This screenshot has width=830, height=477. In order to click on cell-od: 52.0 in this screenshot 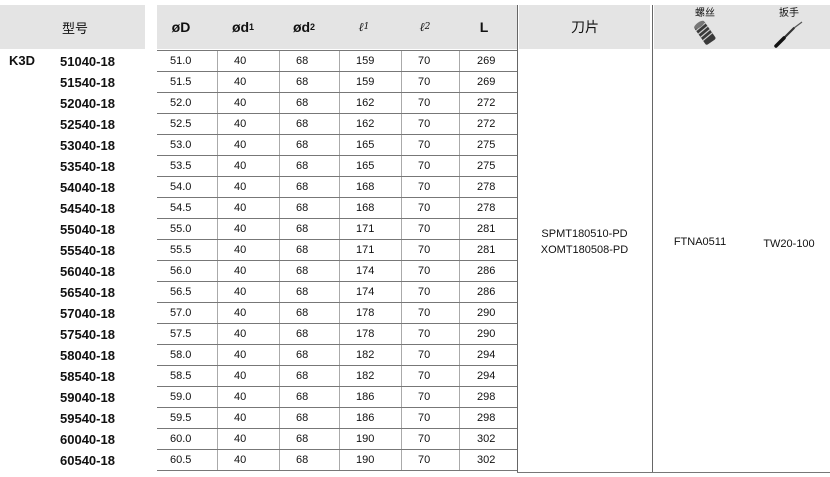, I will do `click(181, 103)`.